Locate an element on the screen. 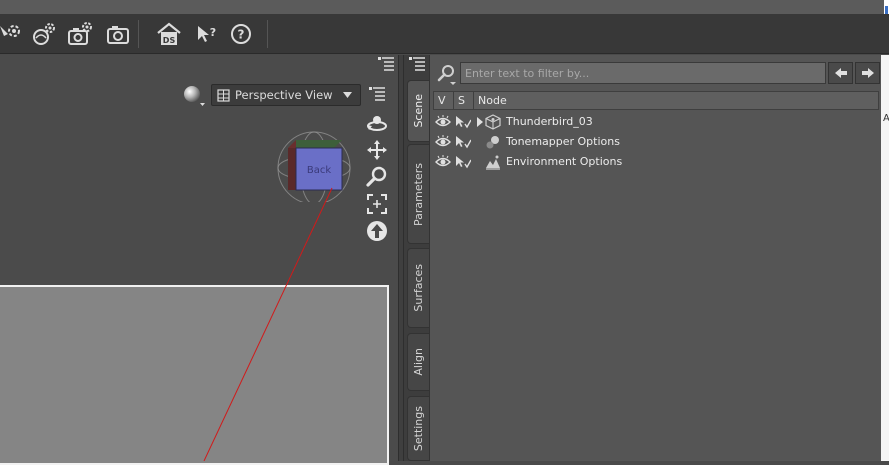 Image resolution: width=889 pixels, height=465 pixels. draw-style-sphere-icon is located at coordinates (193, 96).